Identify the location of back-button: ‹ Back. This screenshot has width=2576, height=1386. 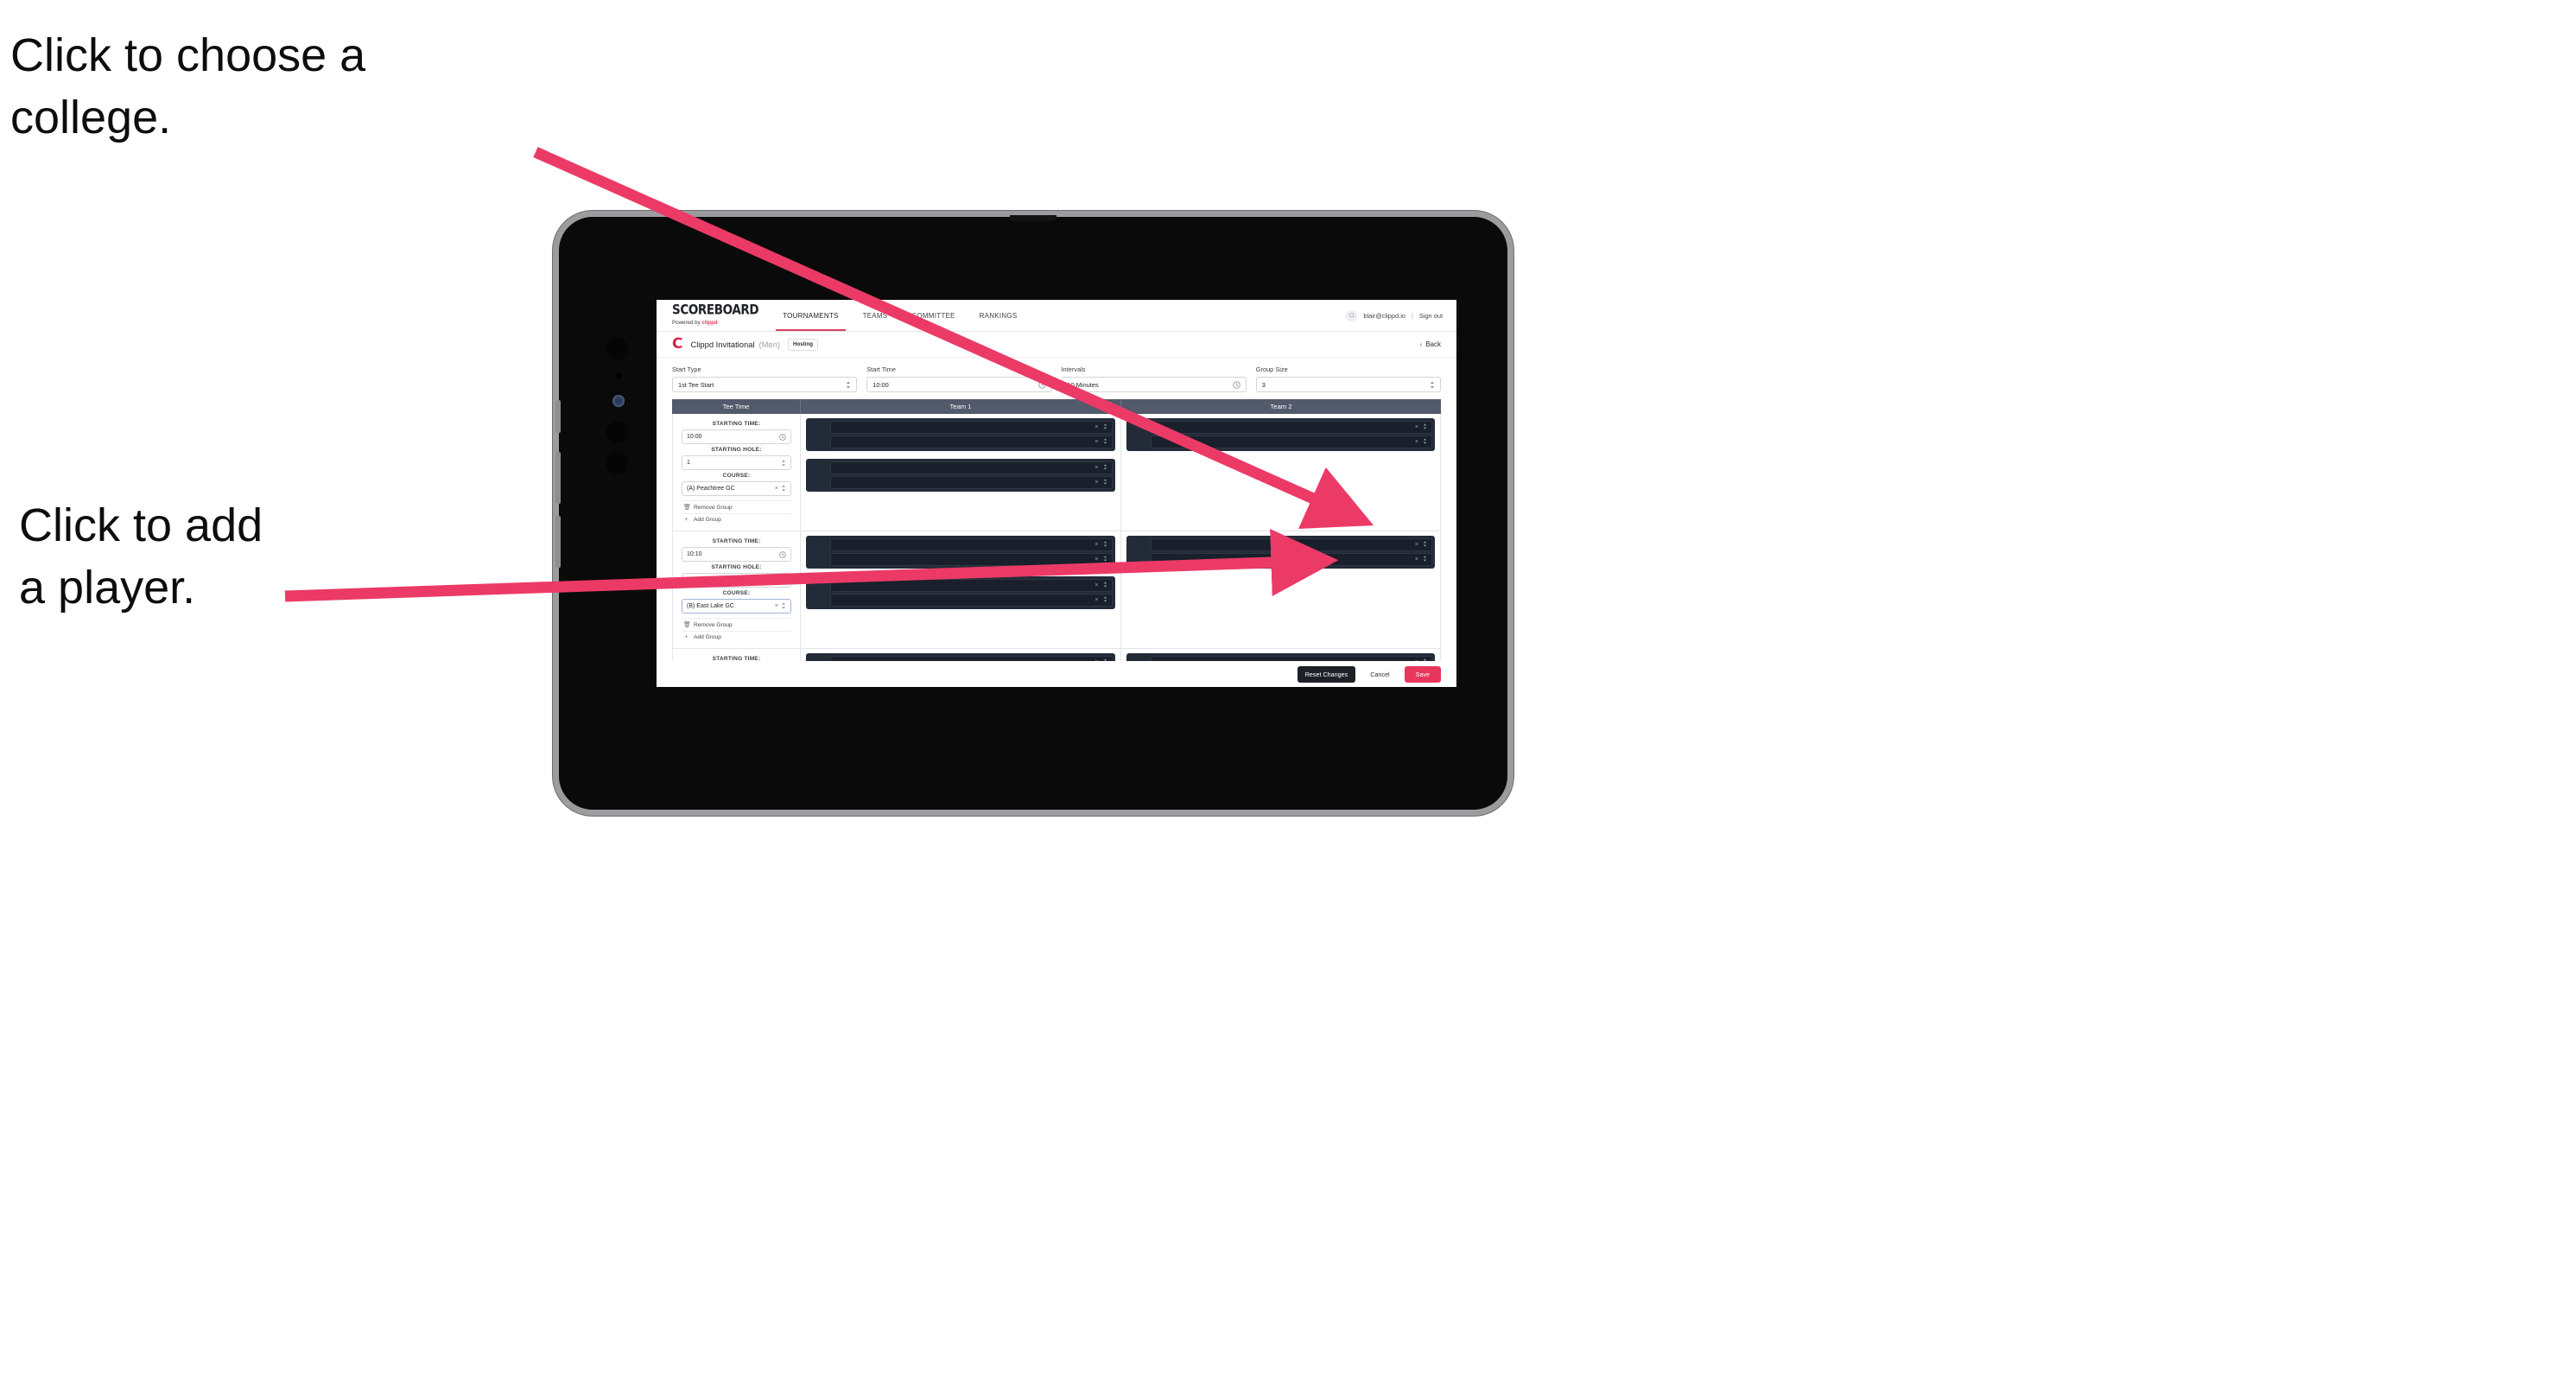
(1430, 344).